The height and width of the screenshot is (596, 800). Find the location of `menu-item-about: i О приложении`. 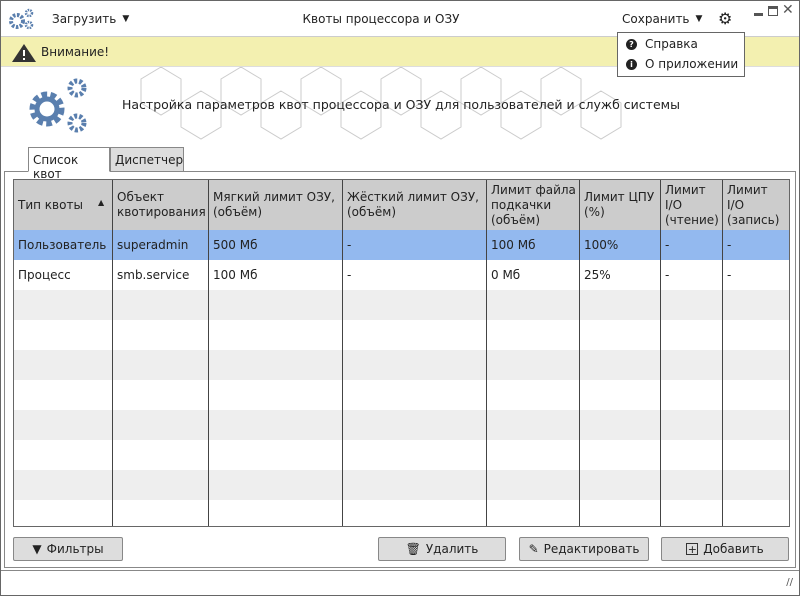

menu-item-about: i О приложении is located at coordinates (682, 64).